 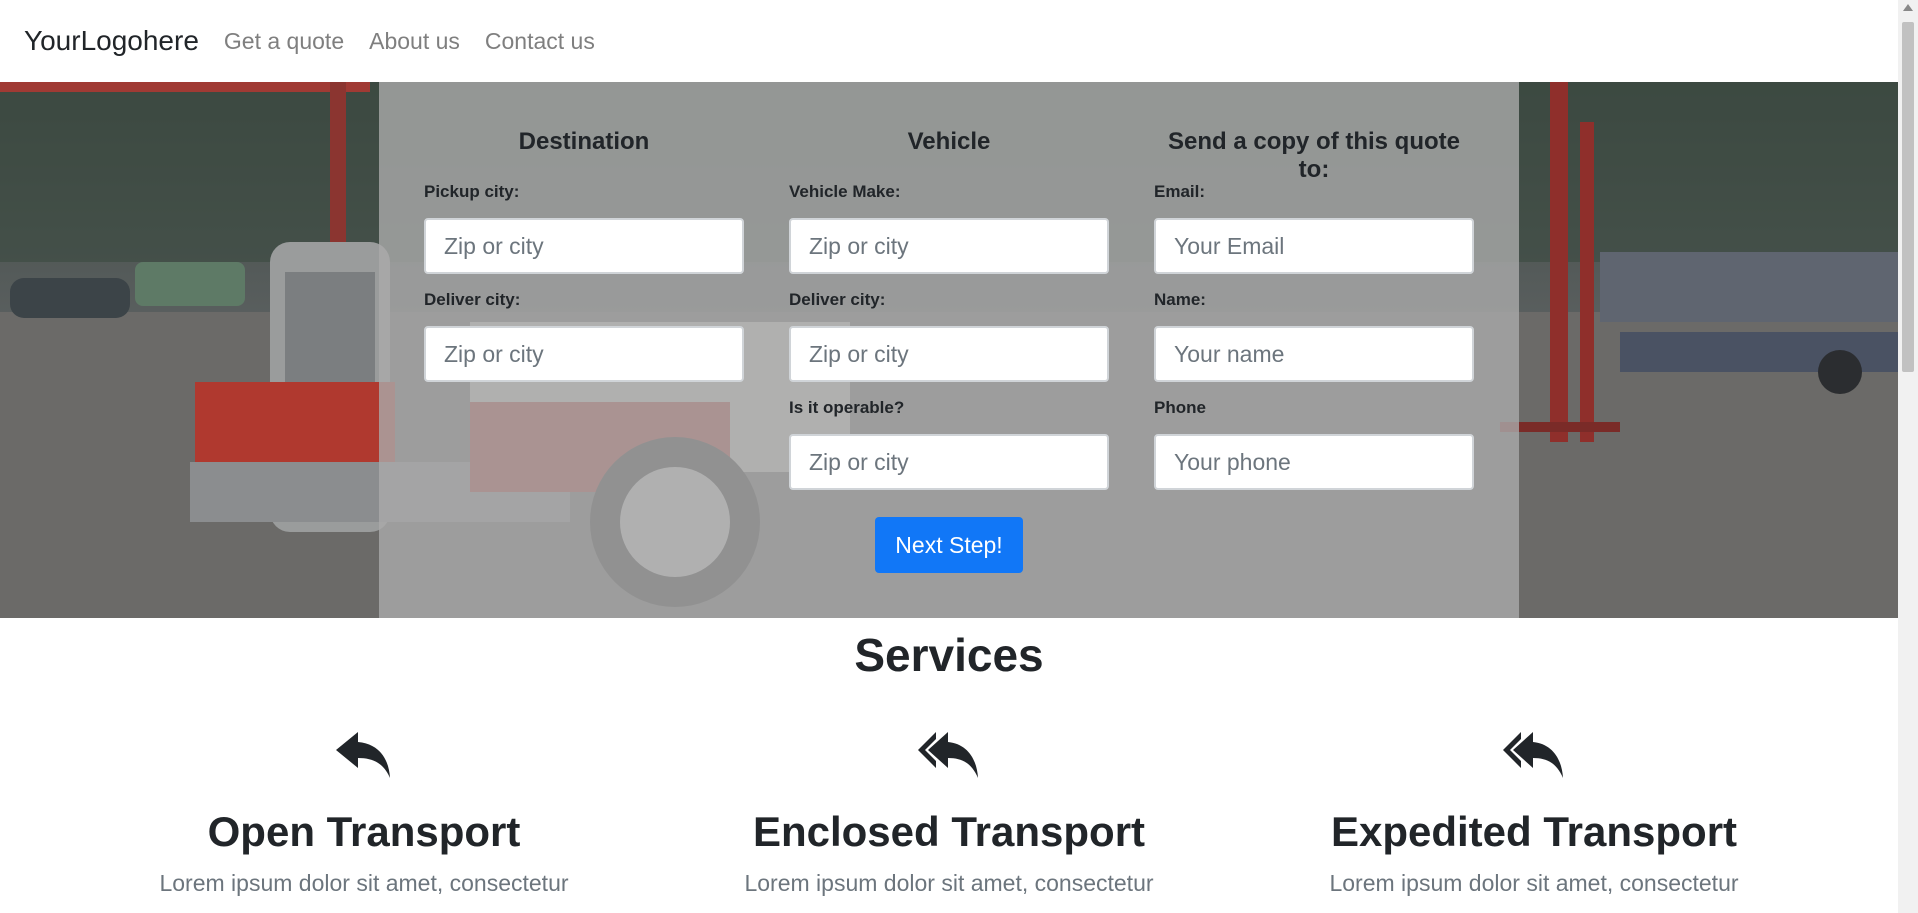 I want to click on reply-icon, so click(x=363, y=755).